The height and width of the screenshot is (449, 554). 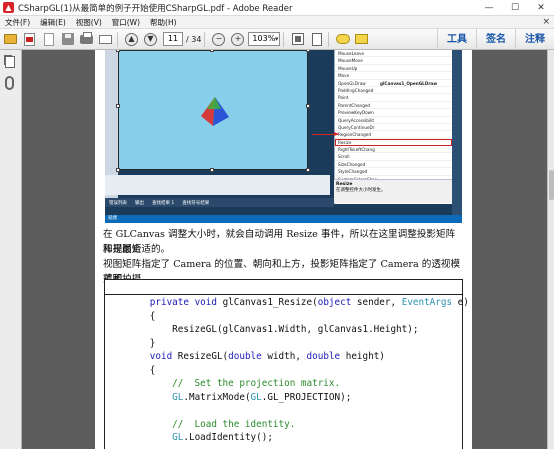 I want to click on side-toolbox-strip, so click(x=457, y=136).